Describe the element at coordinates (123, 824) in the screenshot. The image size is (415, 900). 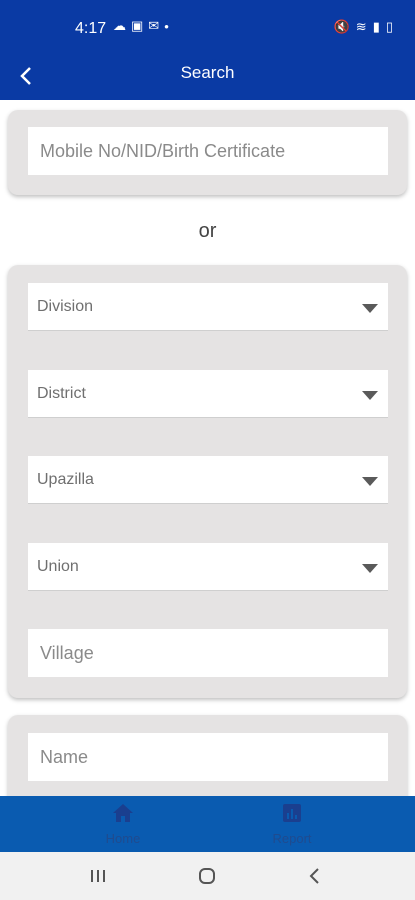
I see `nav-home: Home` at that location.